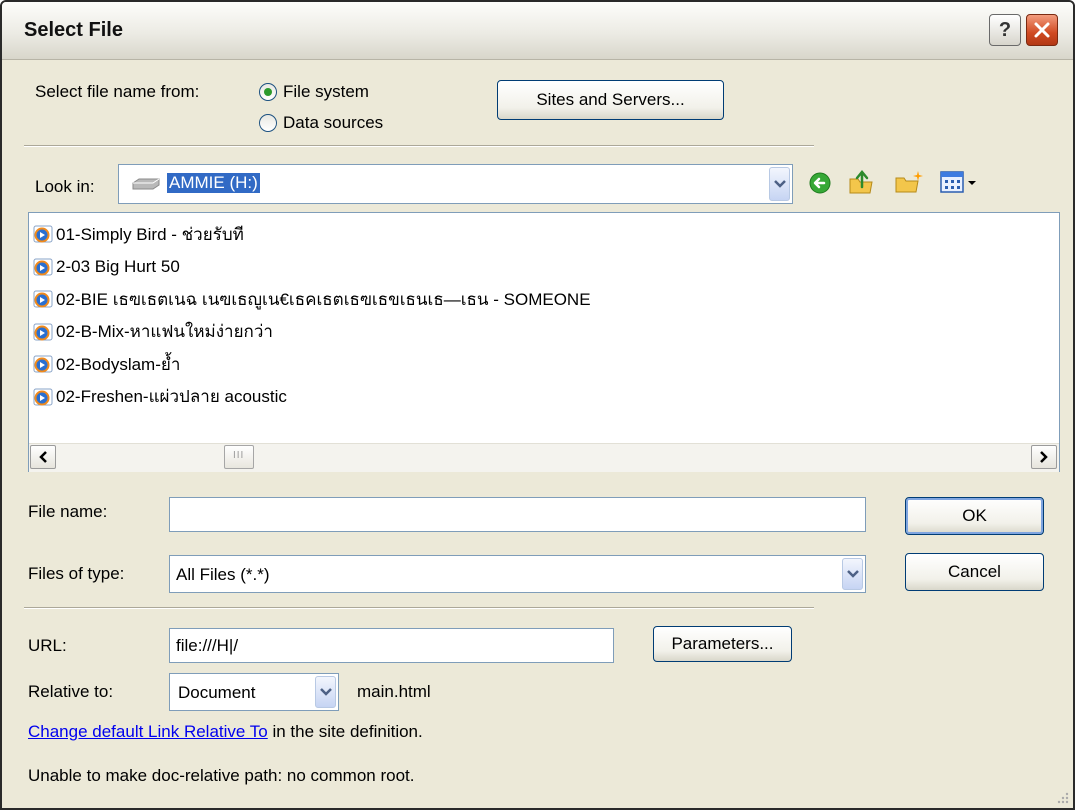 The height and width of the screenshot is (810, 1075). What do you see at coordinates (394, 691) in the screenshot?
I see `relative-file-name: main.html` at bounding box center [394, 691].